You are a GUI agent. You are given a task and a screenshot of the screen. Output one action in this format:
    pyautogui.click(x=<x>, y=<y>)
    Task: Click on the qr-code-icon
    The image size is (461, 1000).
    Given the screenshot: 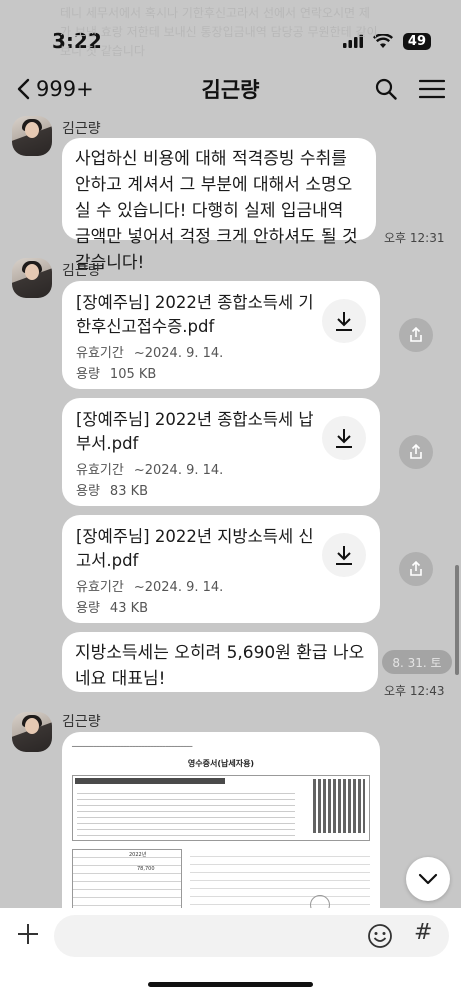 What is the action you would take?
    pyautogui.click(x=339, y=806)
    